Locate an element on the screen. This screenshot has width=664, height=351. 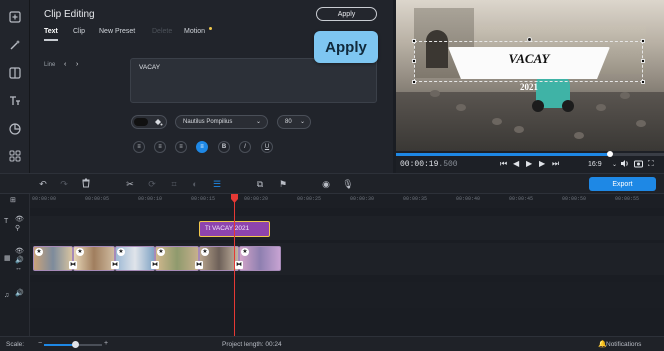
chevron-left-icon: ‹ is located at coordinates (65, 64).